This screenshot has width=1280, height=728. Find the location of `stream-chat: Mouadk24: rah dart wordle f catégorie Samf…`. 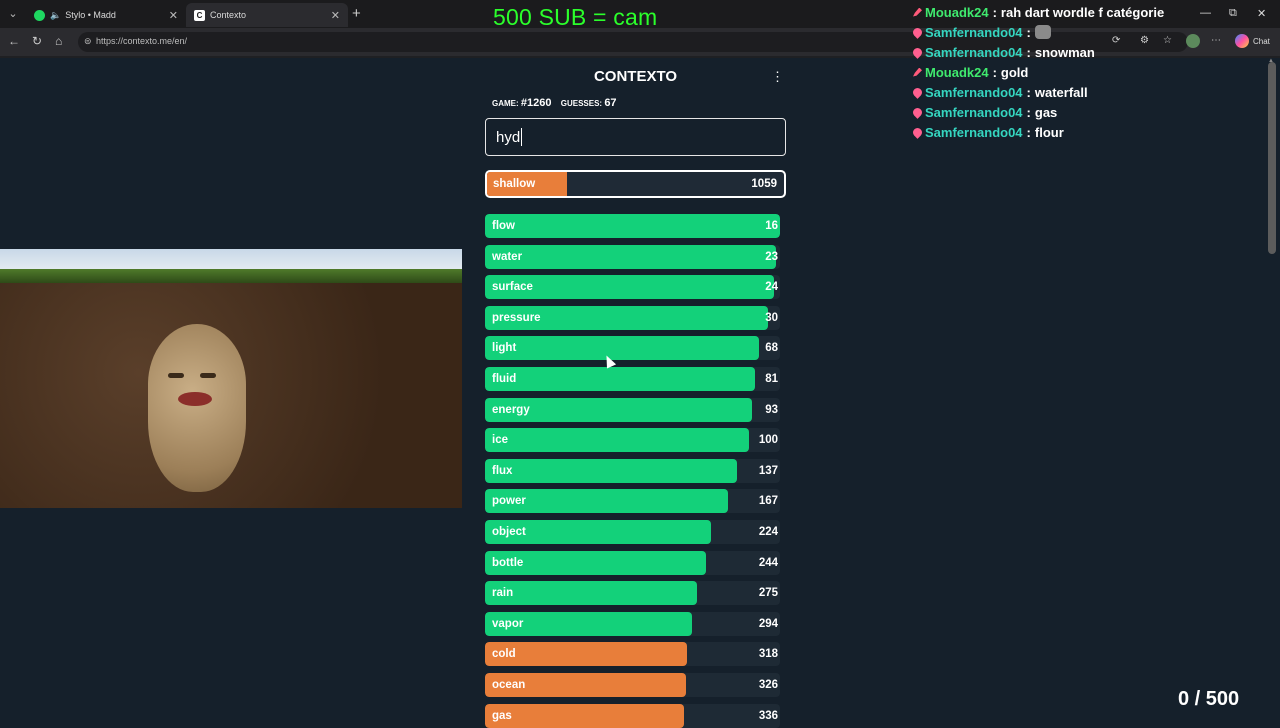

stream-chat: Mouadk24: rah dart wordle f catégorie Samf… is located at coordinates (1062, 72).